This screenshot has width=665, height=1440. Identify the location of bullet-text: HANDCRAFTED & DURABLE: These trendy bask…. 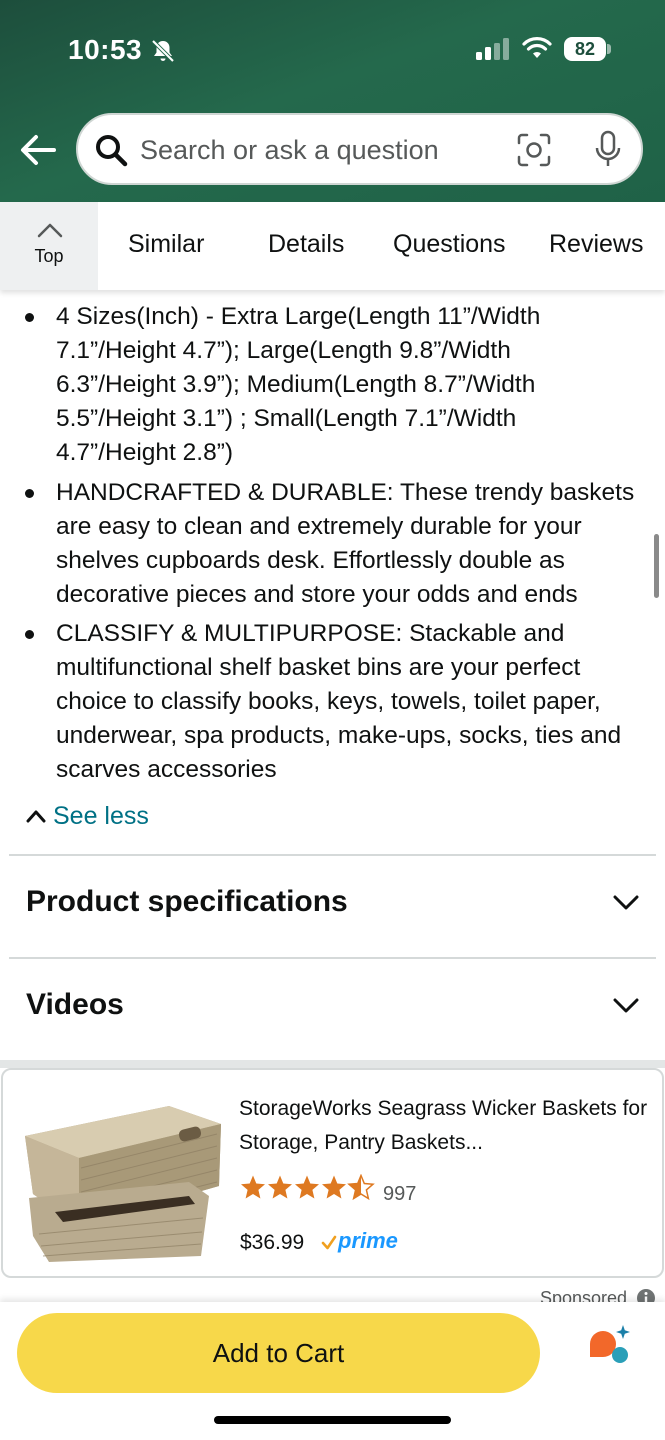
(345, 543).